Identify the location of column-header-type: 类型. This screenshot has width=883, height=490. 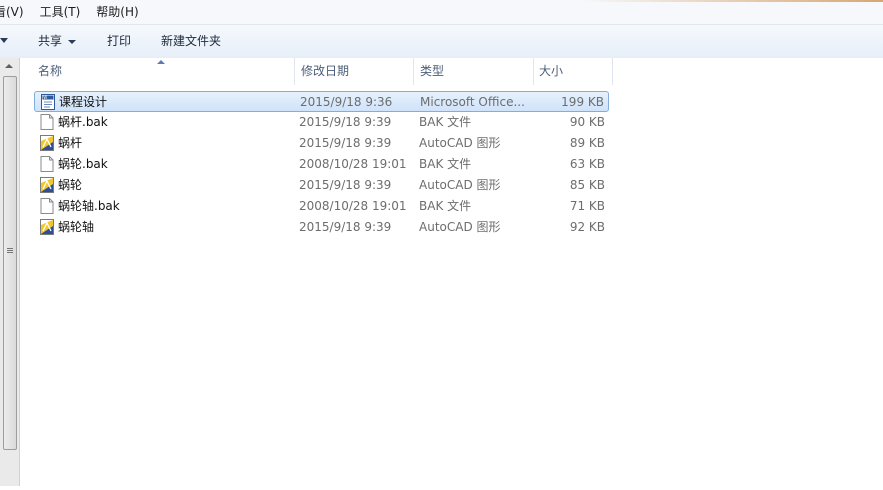
(473, 71).